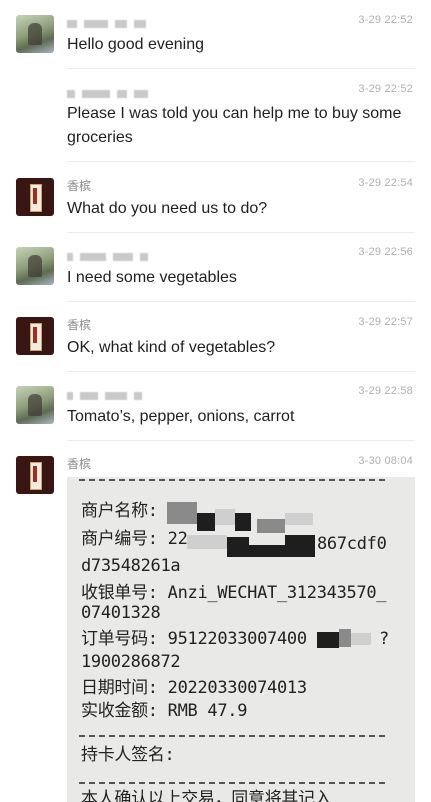  I want to click on receipt-confirmation-text: 本人确认以上交易，同意将其记入, so click(206, 795).